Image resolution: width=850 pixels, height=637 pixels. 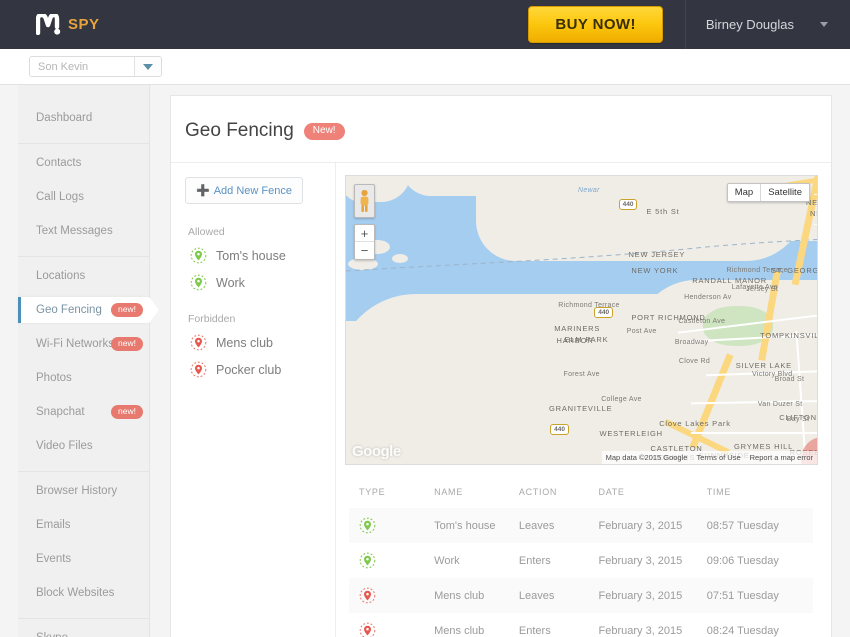 I want to click on sidebar-item-block-websites: Block Websites, so click(x=83, y=593).